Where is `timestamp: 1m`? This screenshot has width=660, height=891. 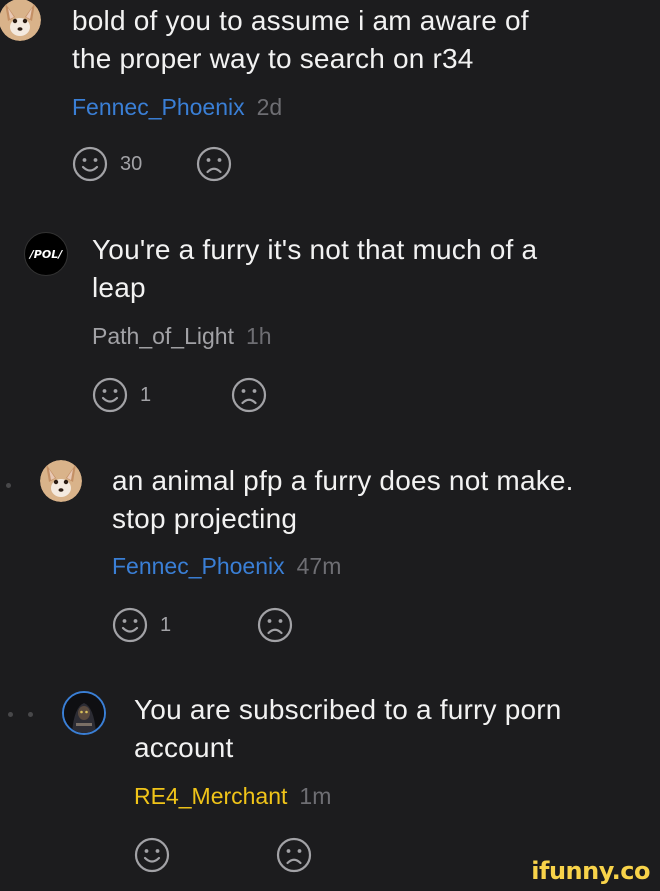 timestamp: 1m is located at coordinates (315, 796).